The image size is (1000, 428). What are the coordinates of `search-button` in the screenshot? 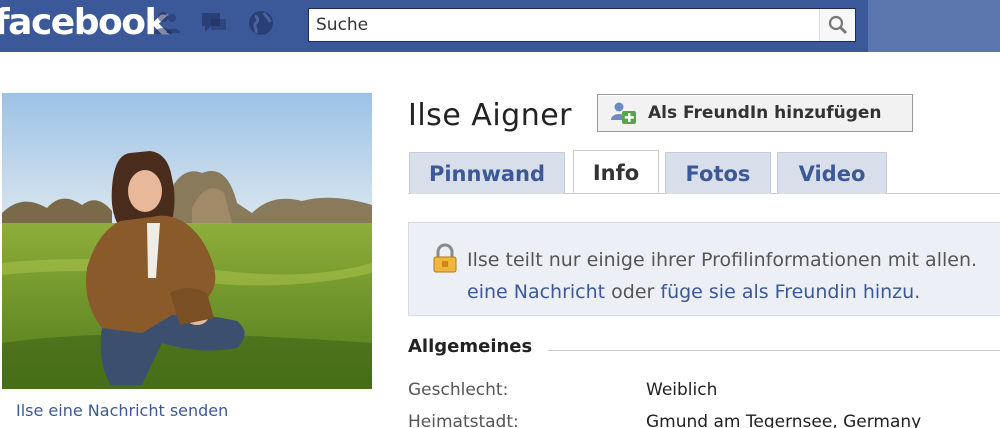 It's located at (837, 25).